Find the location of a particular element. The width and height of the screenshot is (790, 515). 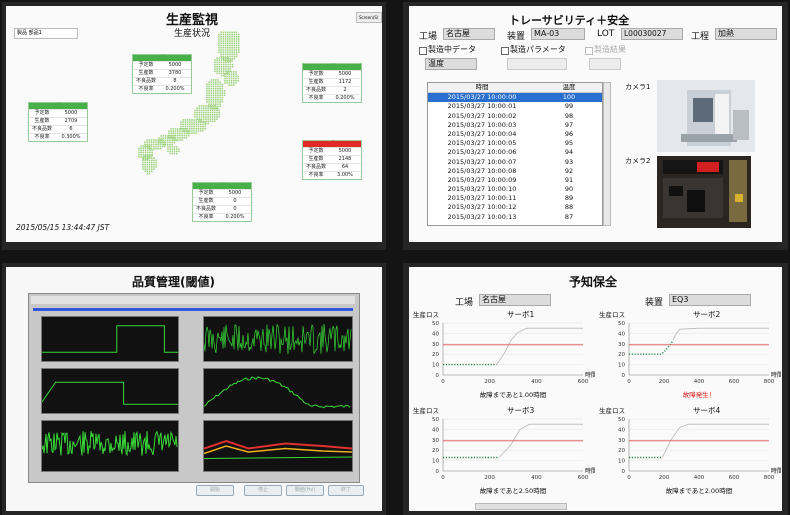

x-axis-label: 時間 is located at coordinates (590, 375).